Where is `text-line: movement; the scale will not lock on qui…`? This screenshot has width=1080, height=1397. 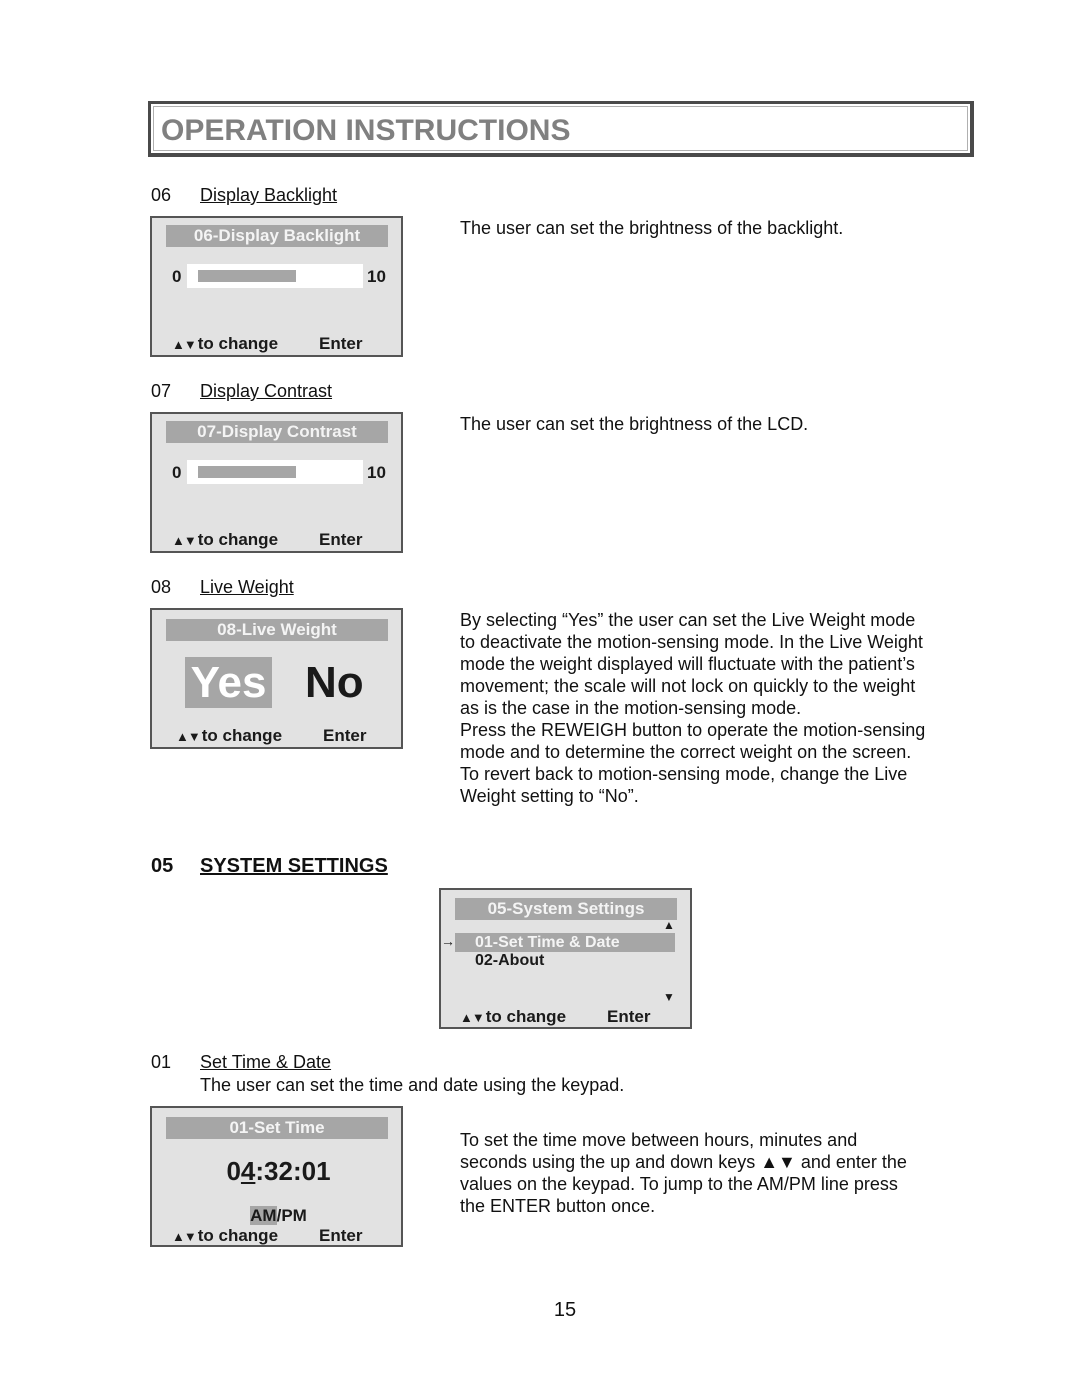
text-line: movement; the scale will not lock on qui… is located at coordinates (688, 686).